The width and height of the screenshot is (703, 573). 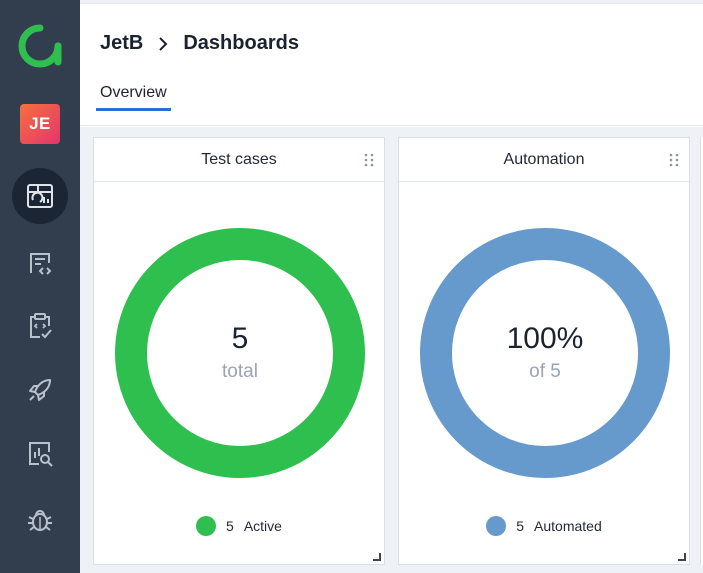 I want to click on breadcrumb-project: JetB, so click(x=121, y=43).